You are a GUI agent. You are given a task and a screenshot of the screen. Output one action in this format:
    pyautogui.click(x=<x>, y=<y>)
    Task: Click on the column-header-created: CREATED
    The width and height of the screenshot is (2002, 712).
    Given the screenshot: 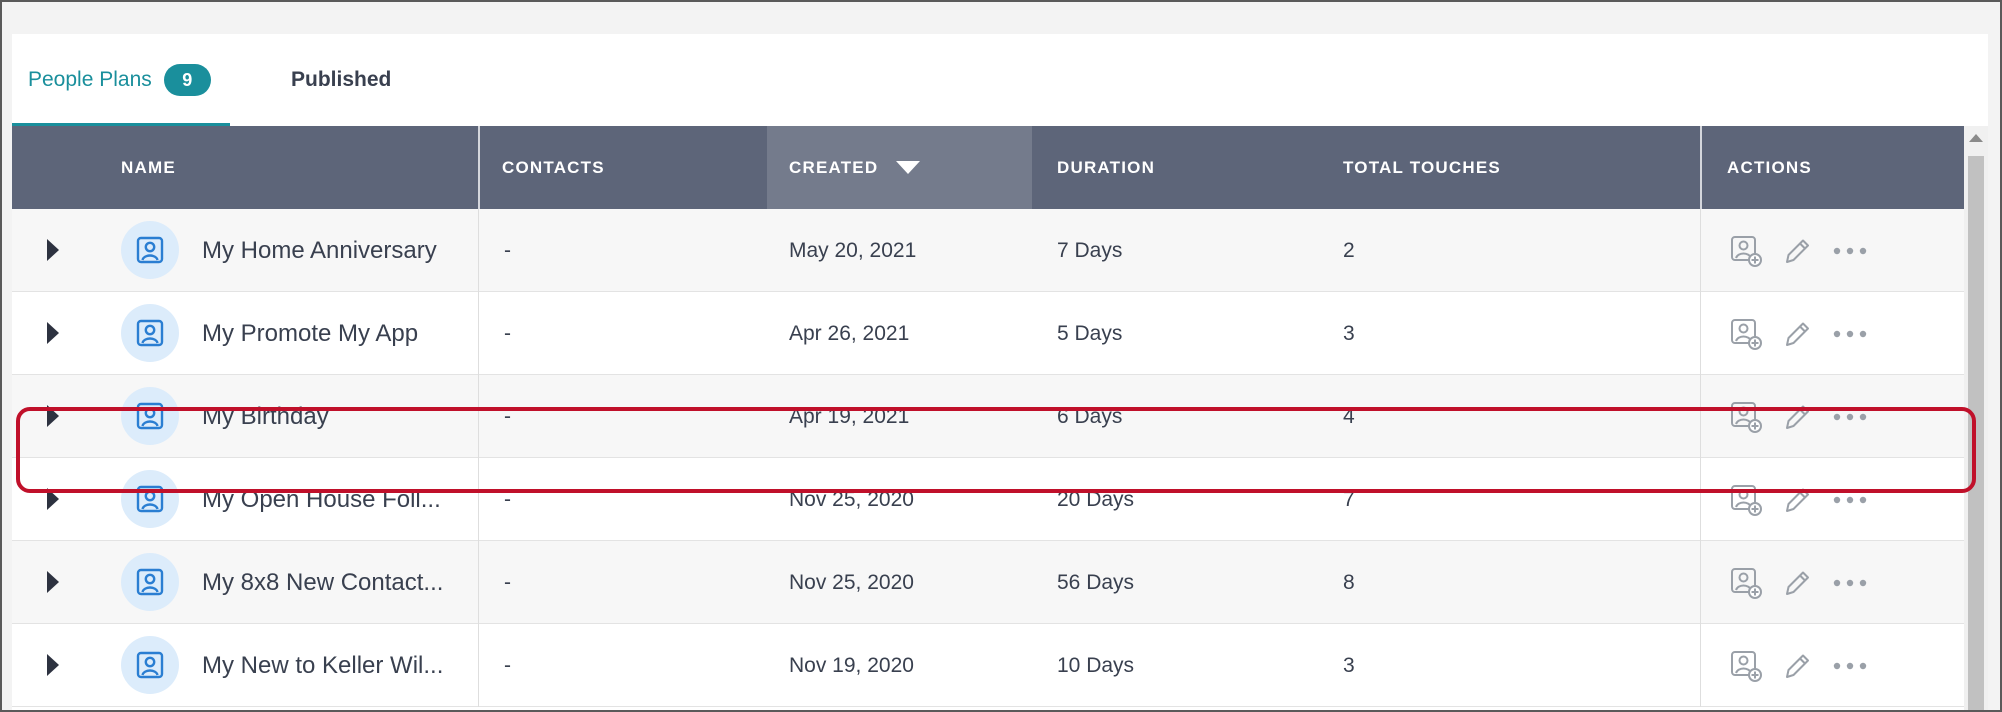 What is the action you would take?
    pyautogui.click(x=855, y=167)
    